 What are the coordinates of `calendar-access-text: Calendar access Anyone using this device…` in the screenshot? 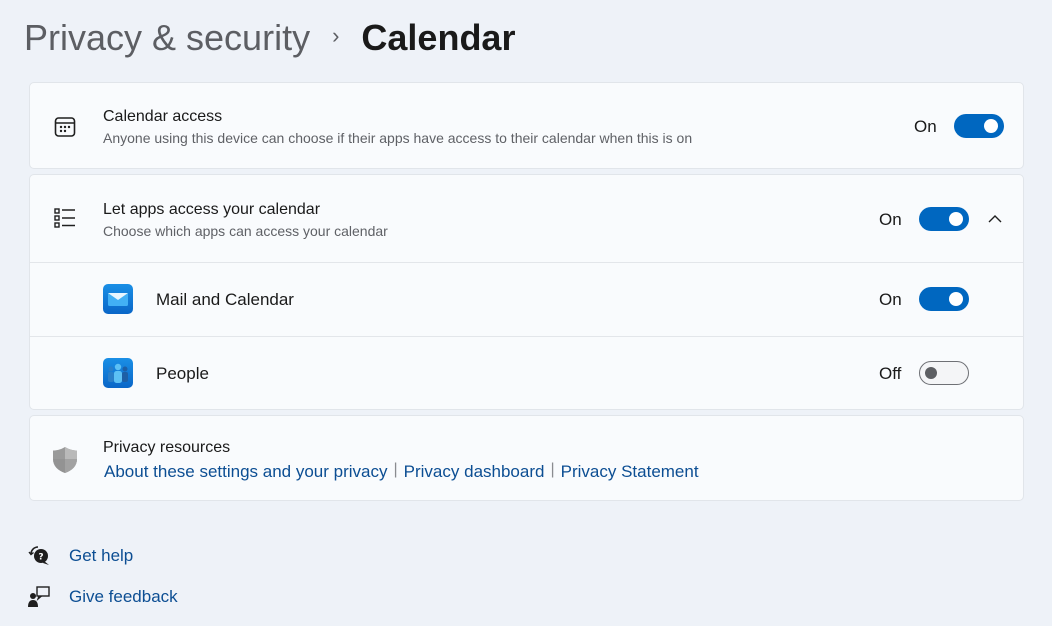 It's located at (397, 127).